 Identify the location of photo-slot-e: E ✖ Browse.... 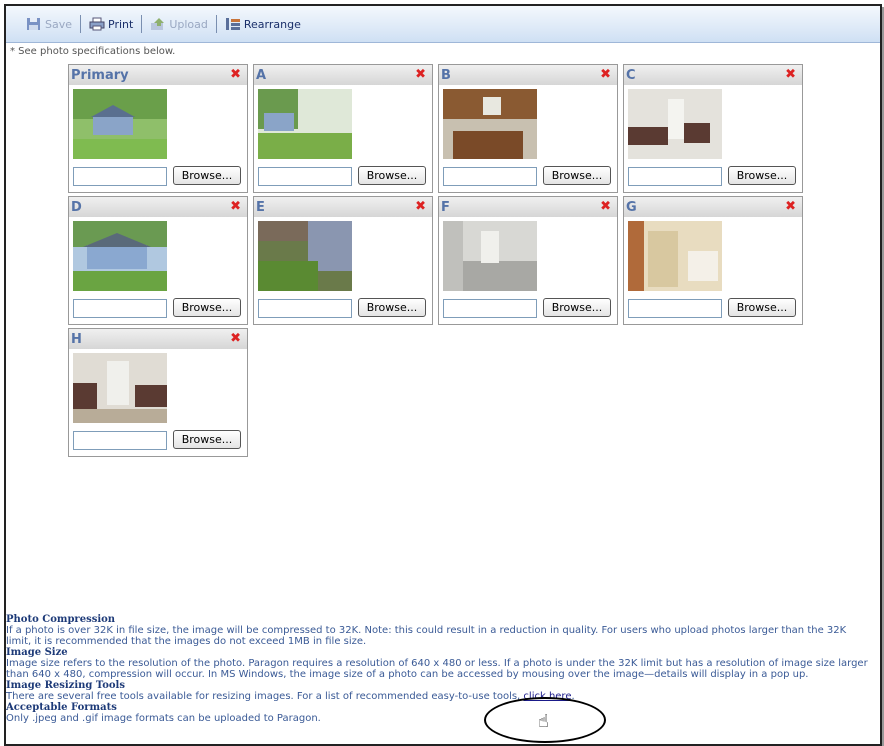
(343, 260).